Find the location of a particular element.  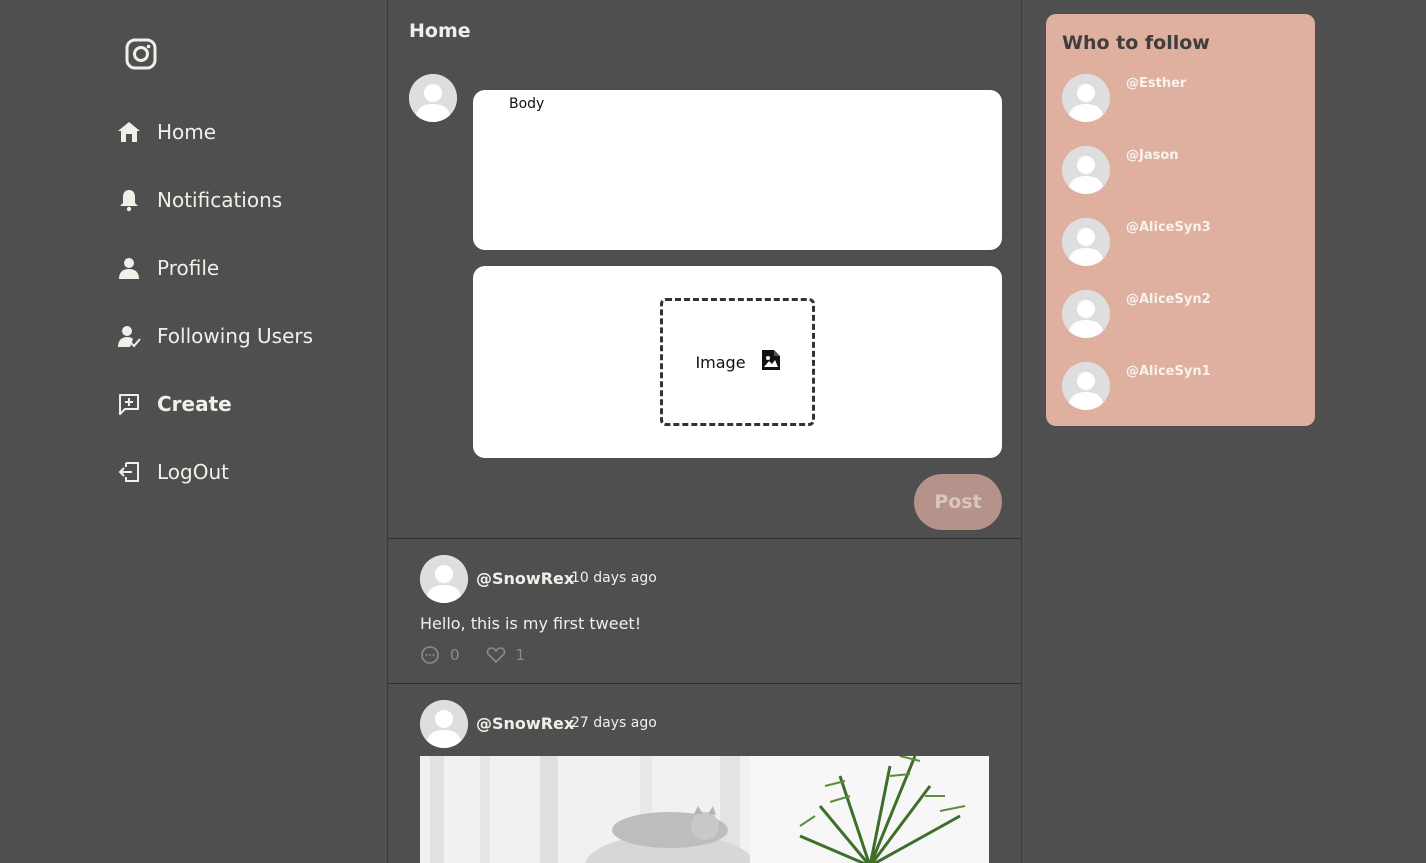

user-icon is located at coordinates (129, 268).